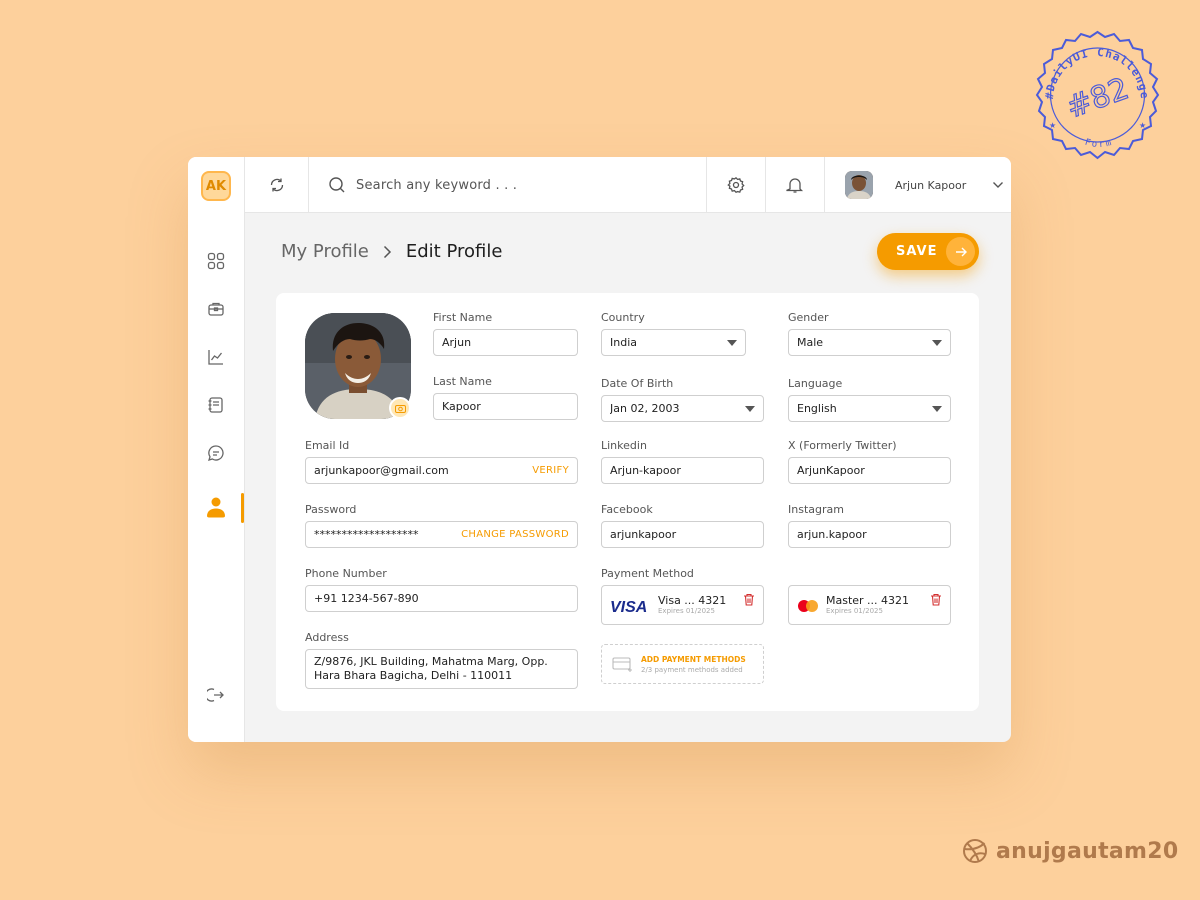 The width and height of the screenshot is (1200, 900). What do you see at coordinates (645, 408) in the screenshot?
I see `dob-value: Jan 02, 2003` at bounding box center [645, 408].